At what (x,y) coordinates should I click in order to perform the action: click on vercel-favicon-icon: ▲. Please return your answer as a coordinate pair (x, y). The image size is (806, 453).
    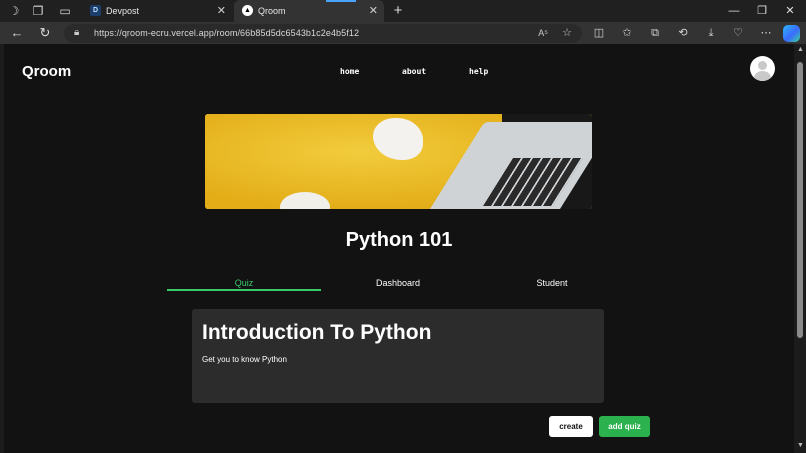
    Looking at the image, I should click on (247, 10).